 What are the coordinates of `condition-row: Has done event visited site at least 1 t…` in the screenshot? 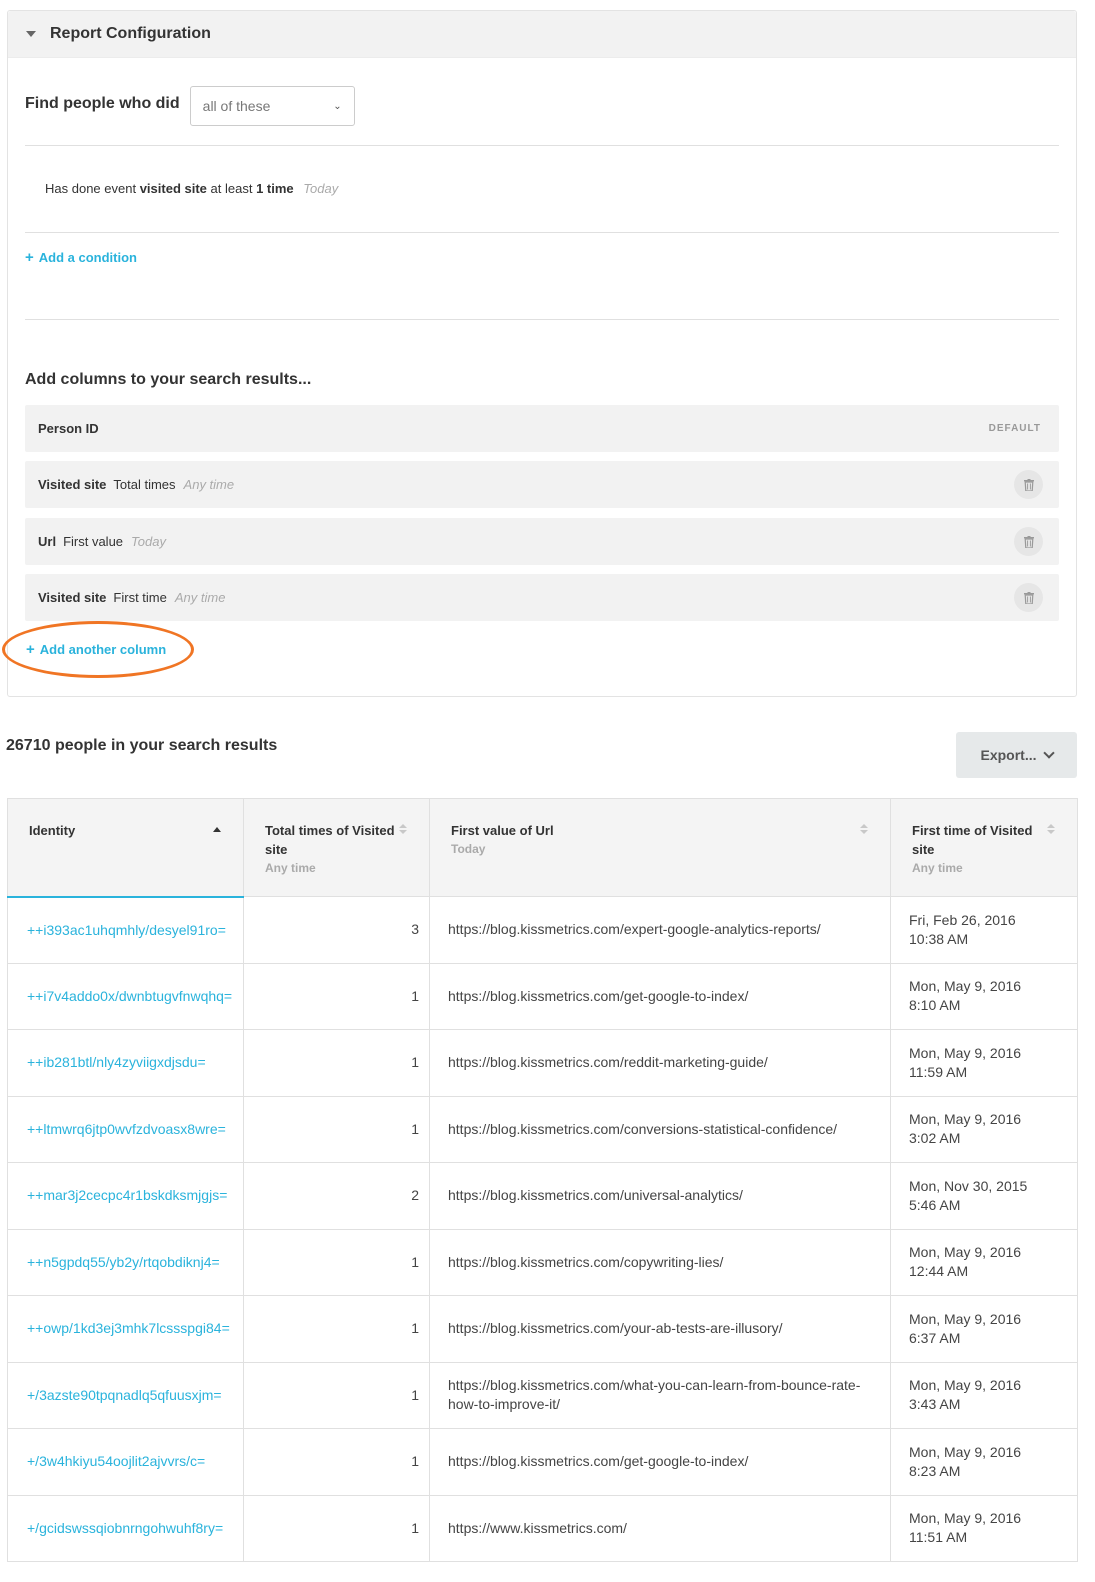 It's located at (191, 188).